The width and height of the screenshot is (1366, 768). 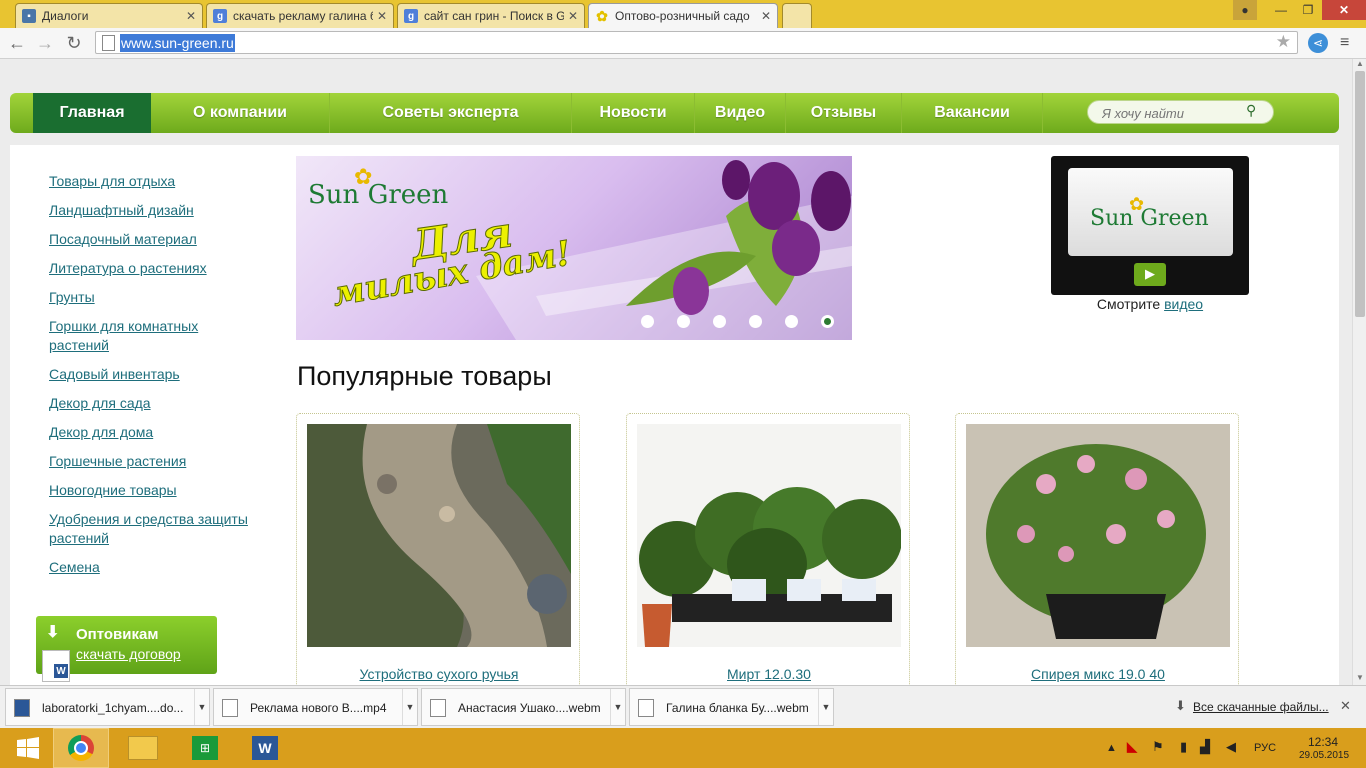 What do you see at coordinates (136, 336) in the screenshot?
I see `sidebar-link-pots: Горшки для комнатных растений` at bounding box center [136, 336].